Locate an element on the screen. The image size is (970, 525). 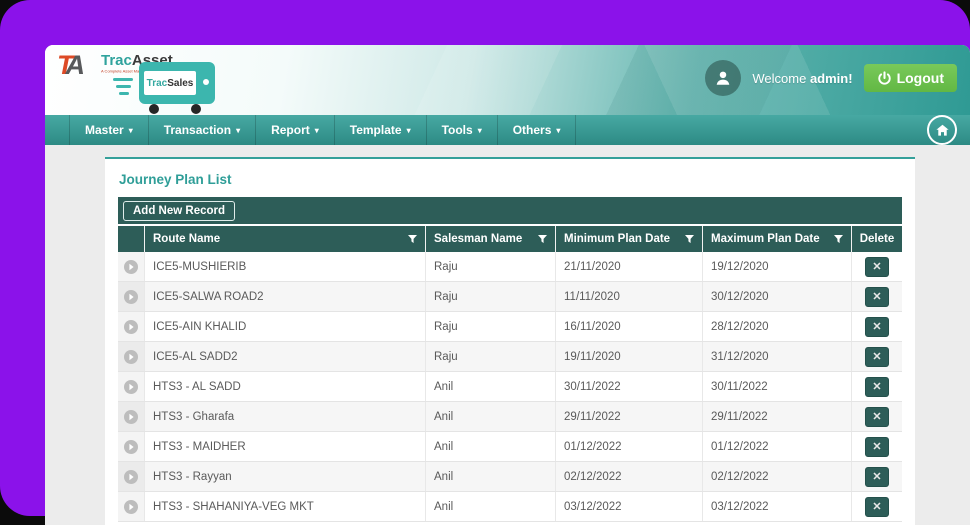
grid-toolbar: Add New Record is located at coordinates (510, 210).